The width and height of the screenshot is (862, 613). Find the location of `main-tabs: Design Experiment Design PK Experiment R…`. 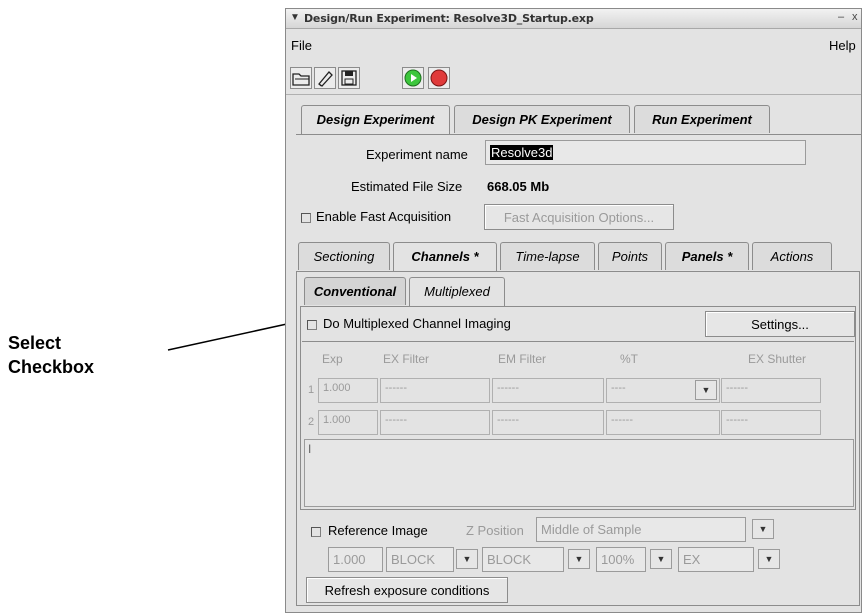

main-tabs: Design Experiment Design PK Experiment R… is located at coordinates (581, 120).